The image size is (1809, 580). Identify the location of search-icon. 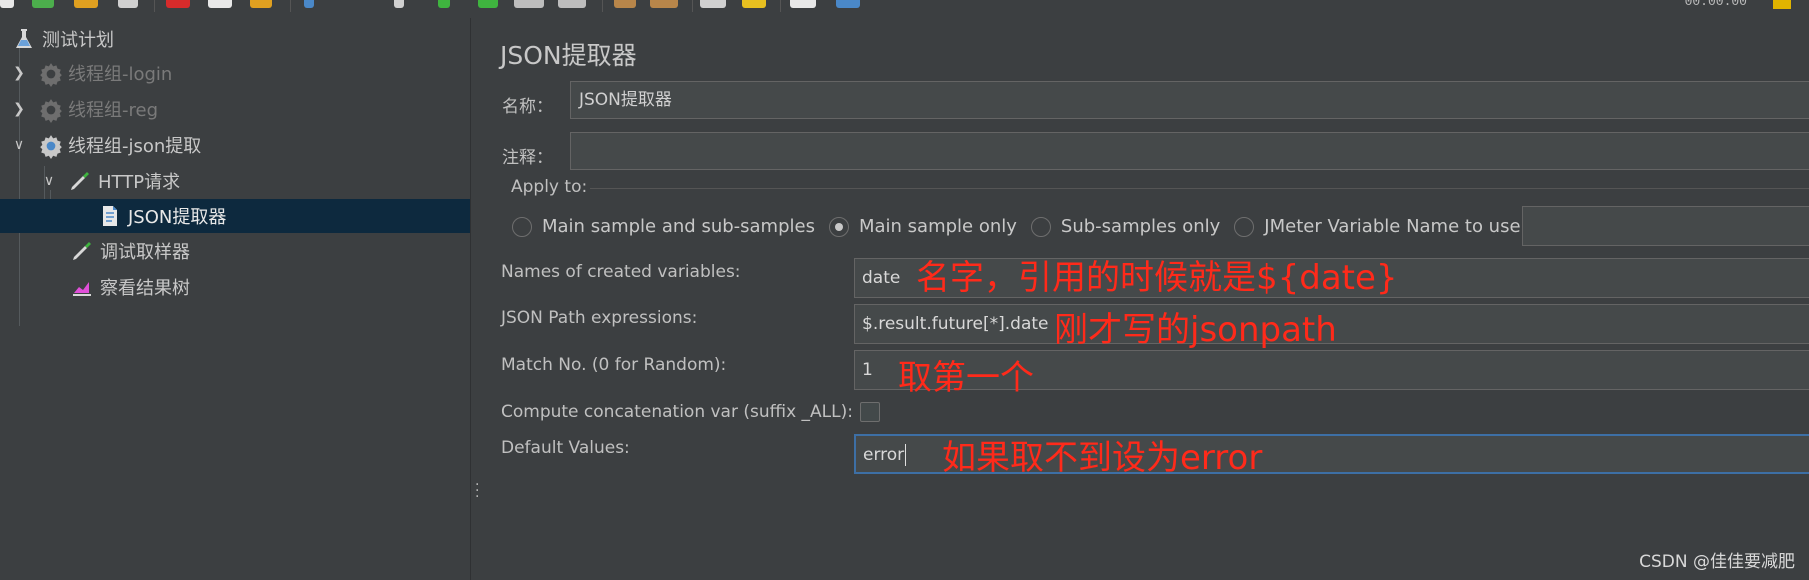
(713, 4).